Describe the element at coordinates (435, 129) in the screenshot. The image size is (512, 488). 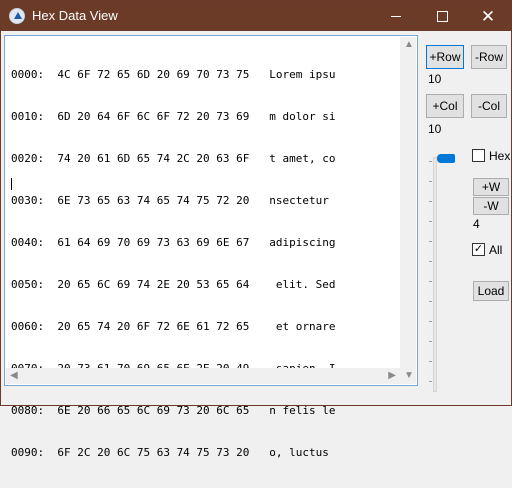
I see `cols-value: 10` at that location.